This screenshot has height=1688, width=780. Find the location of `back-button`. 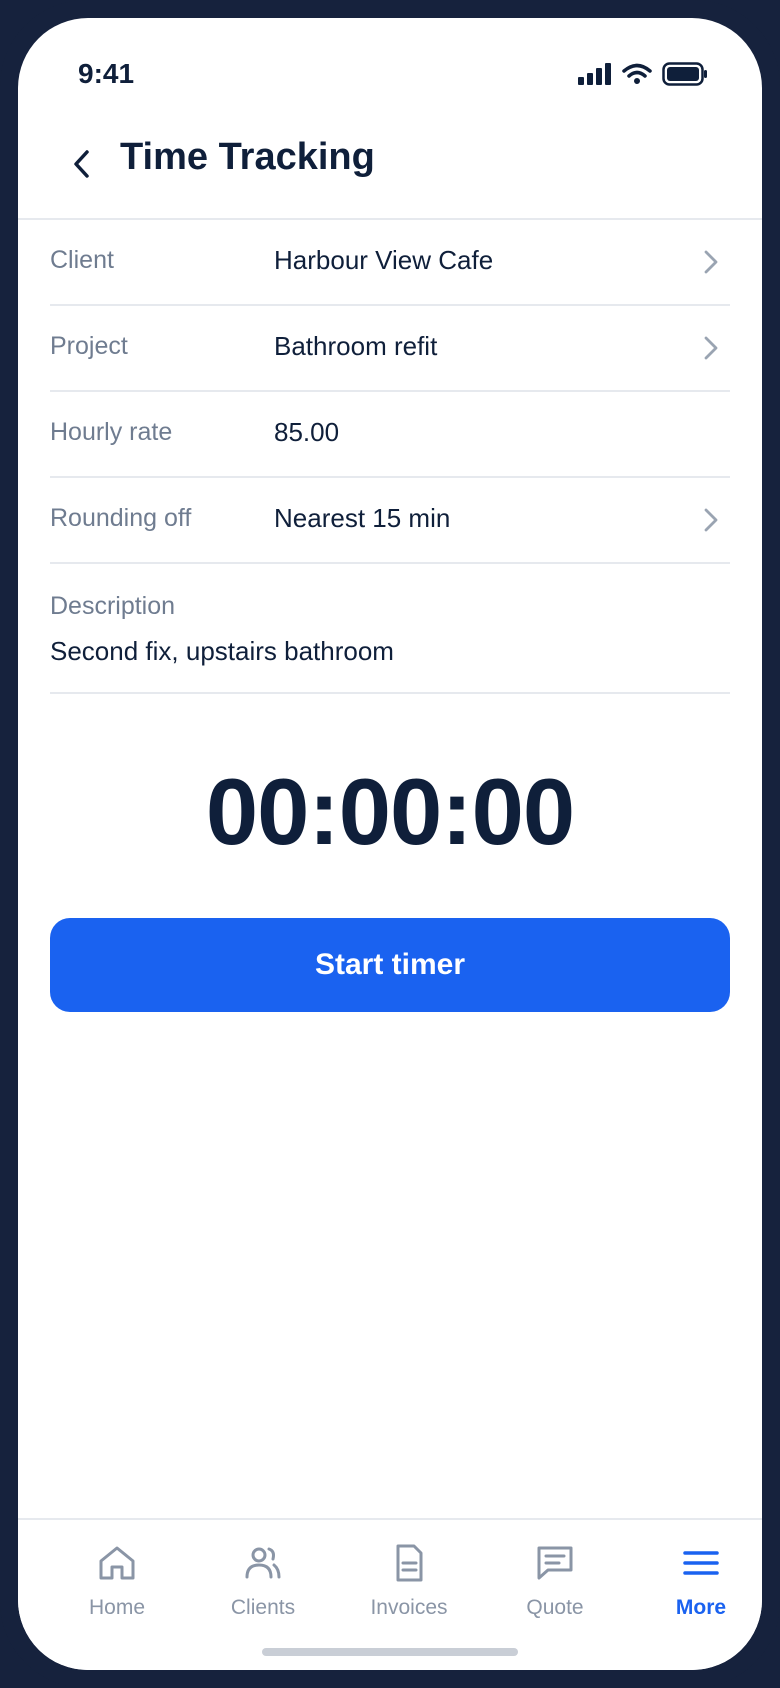

back-button is located at coordinates (82, 164).